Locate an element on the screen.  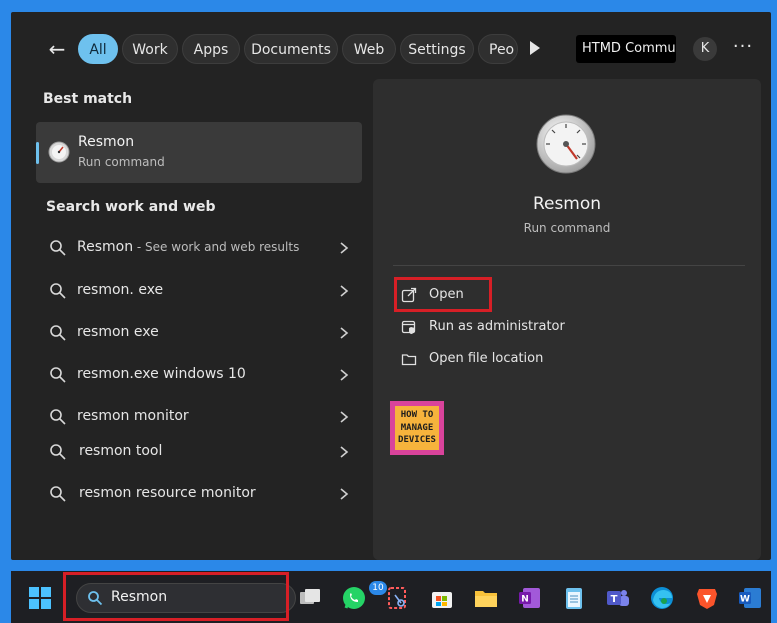
file-explorer-icon is located at coordinates (486, 598).